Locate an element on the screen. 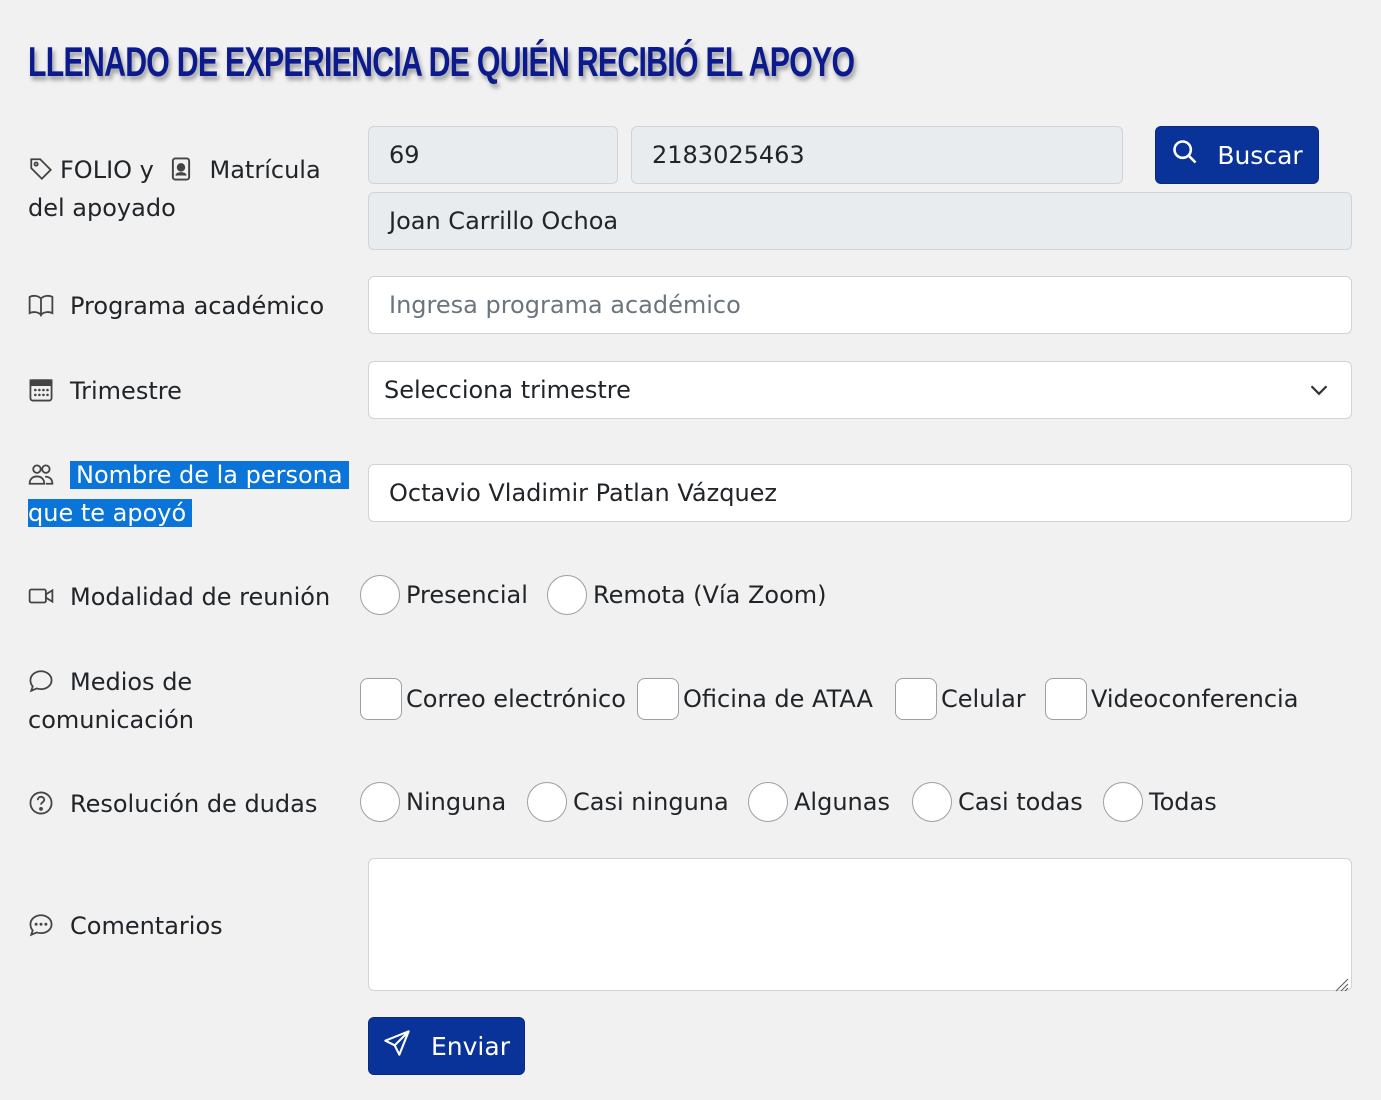 This screenshot has width=1381, height=1100. trimestre-selected: Selecciona trimestre is located at coordinates (507, 390).